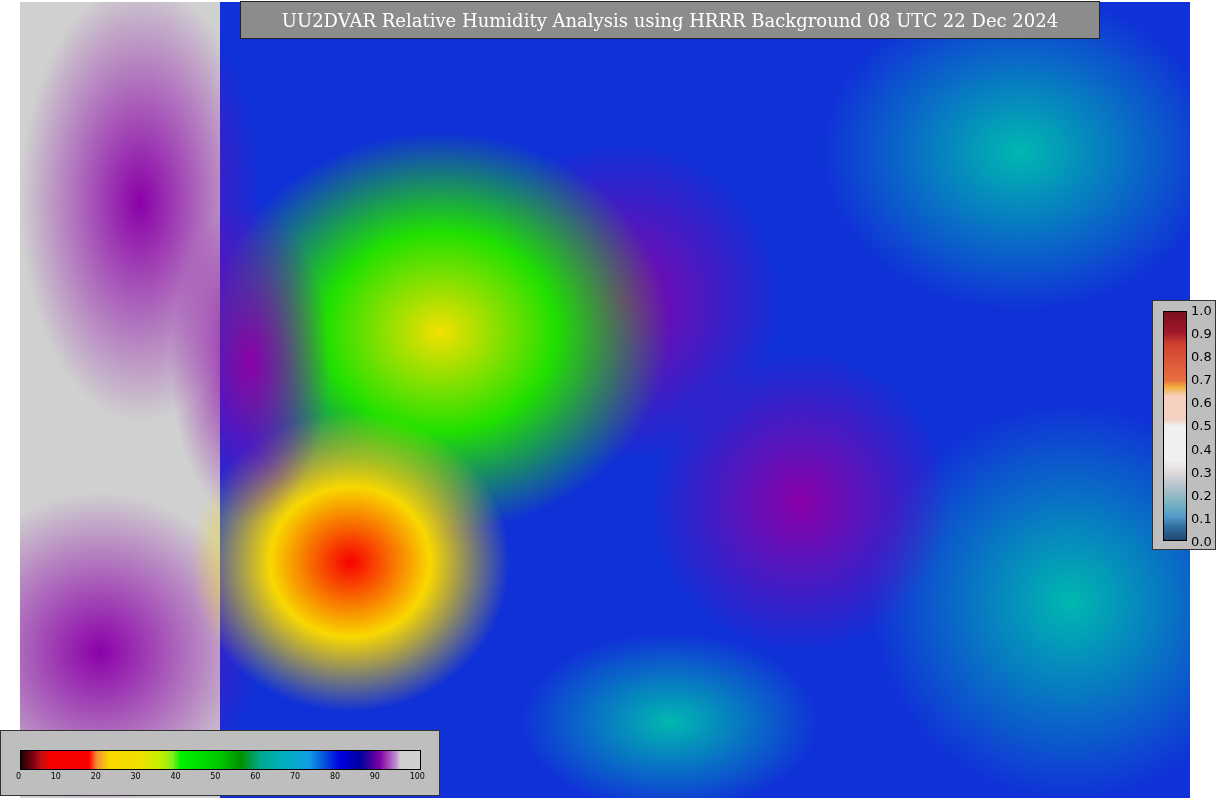  What do you see at coordinates (19, 776) in the screenshot?
I see `scale-tick-label: 0` at bounding box center [19, 776].